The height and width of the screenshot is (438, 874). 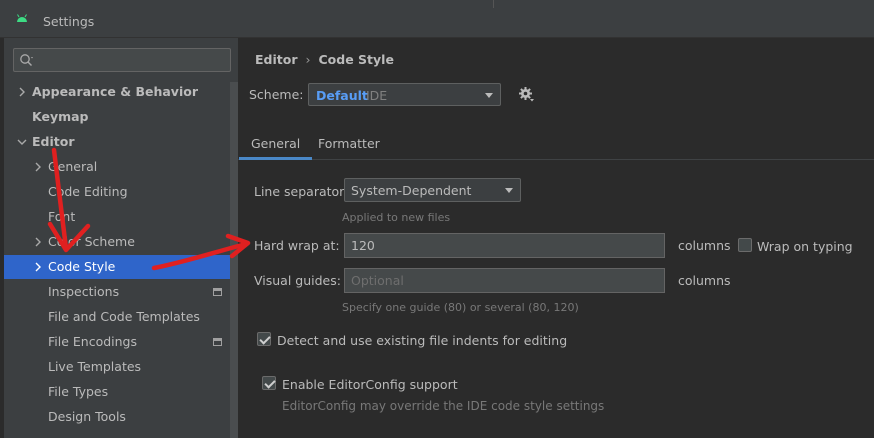 I want to click on editorconfig-label: Enable EditorConfig support, so click(x=370, y=384).